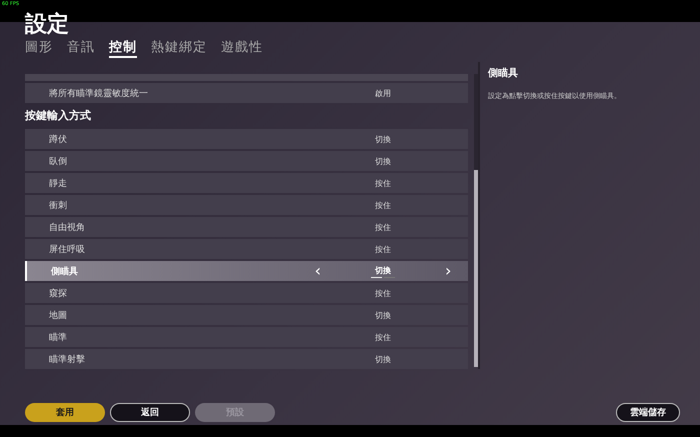 The image size is (700, 437). What do you see at coordinates (67, 360) in the screenshot?
I see `setting-label: 瞄準射擊` at bounding box center [67, 360].